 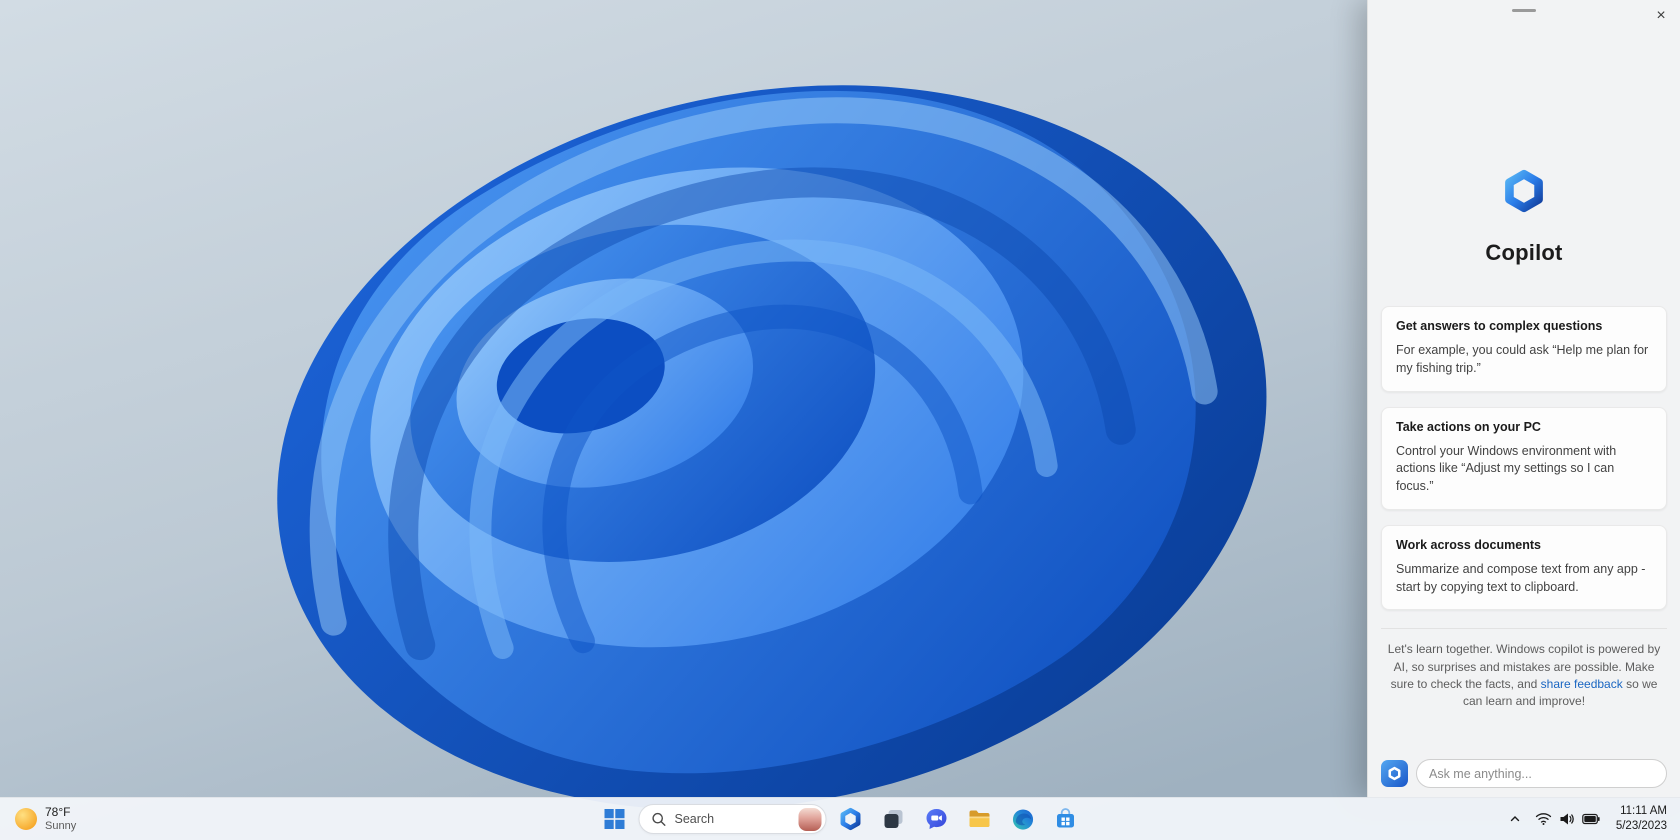 I want to click on taskbar-center-group: Search, so click(x=840, y=819).